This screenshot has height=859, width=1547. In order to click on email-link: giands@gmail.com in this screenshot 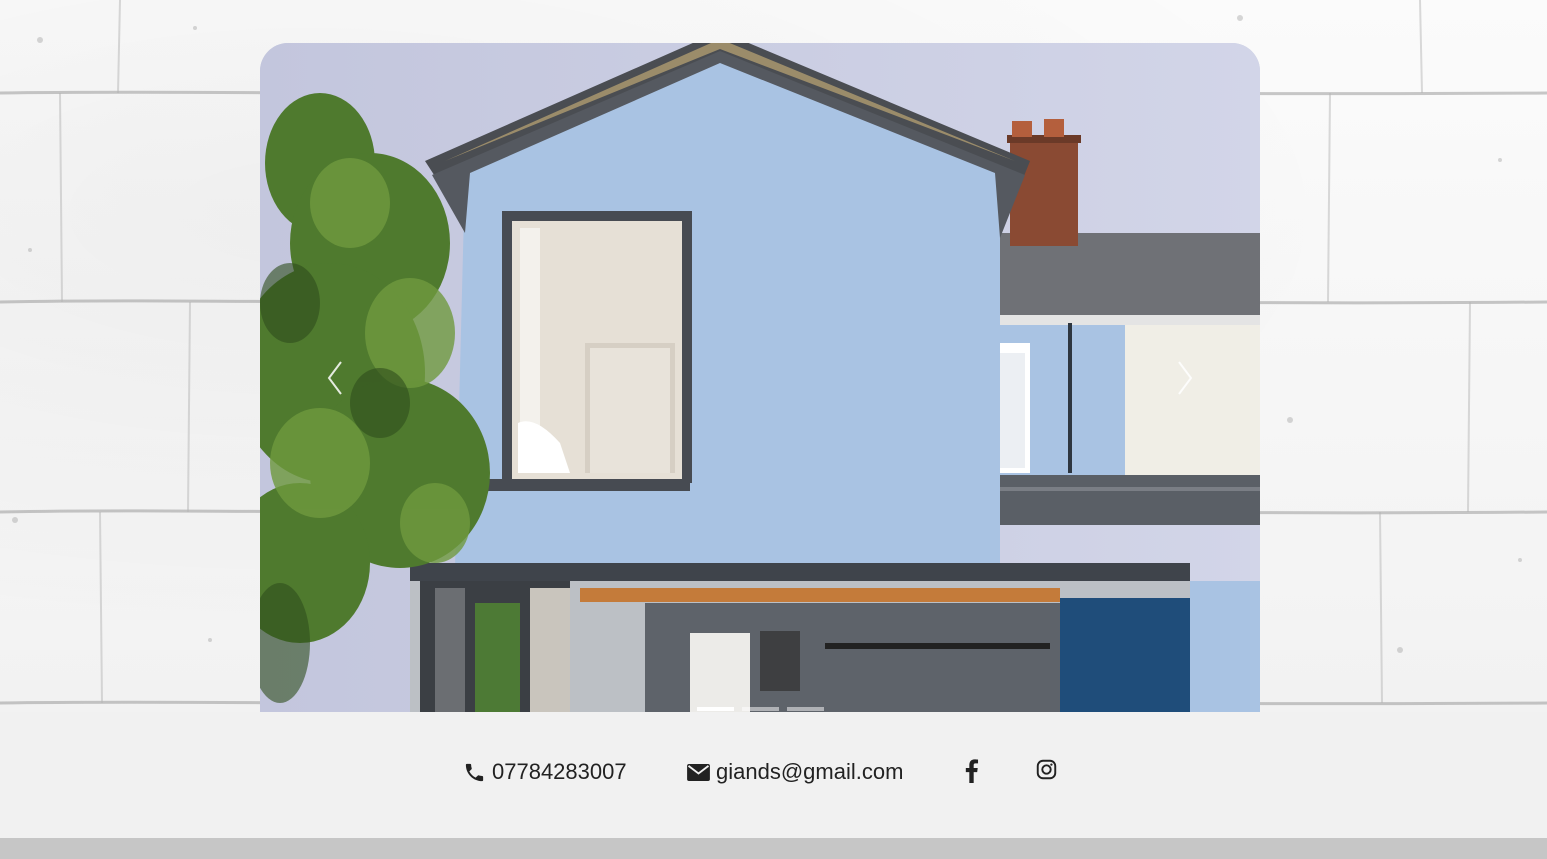, I will do `click(795, 772)`.